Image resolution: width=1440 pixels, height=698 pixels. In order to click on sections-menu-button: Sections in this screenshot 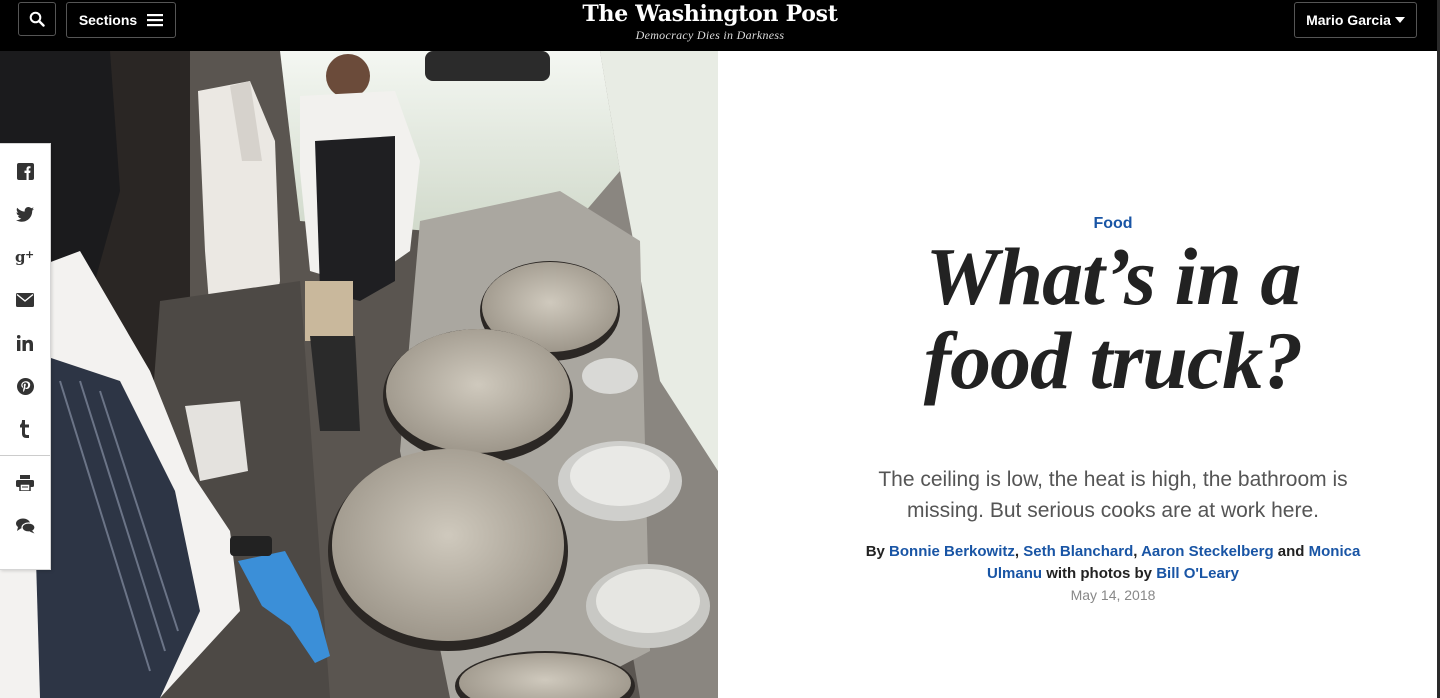, I will do `click(121, 20)`.